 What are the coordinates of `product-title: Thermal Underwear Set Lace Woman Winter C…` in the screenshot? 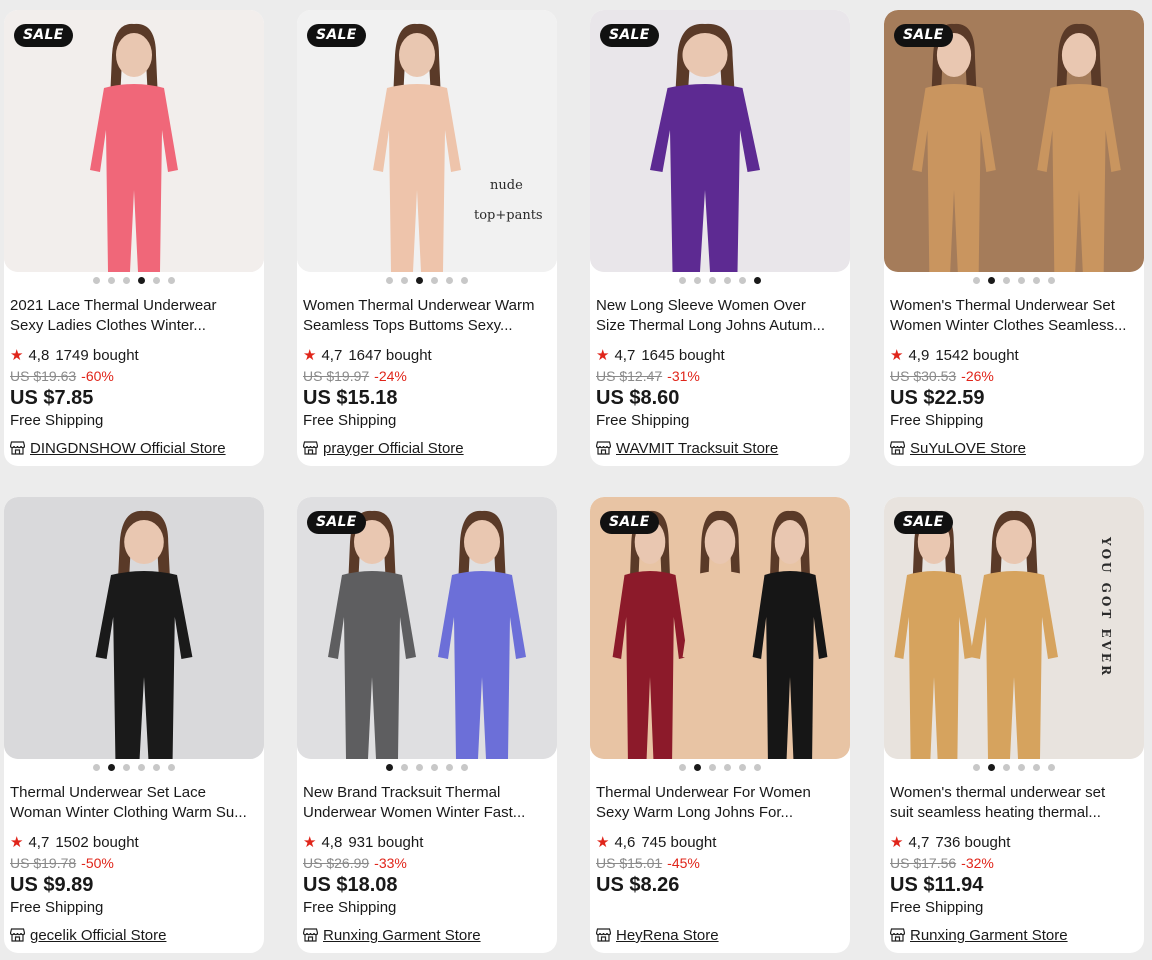 It's located at (135, 803).